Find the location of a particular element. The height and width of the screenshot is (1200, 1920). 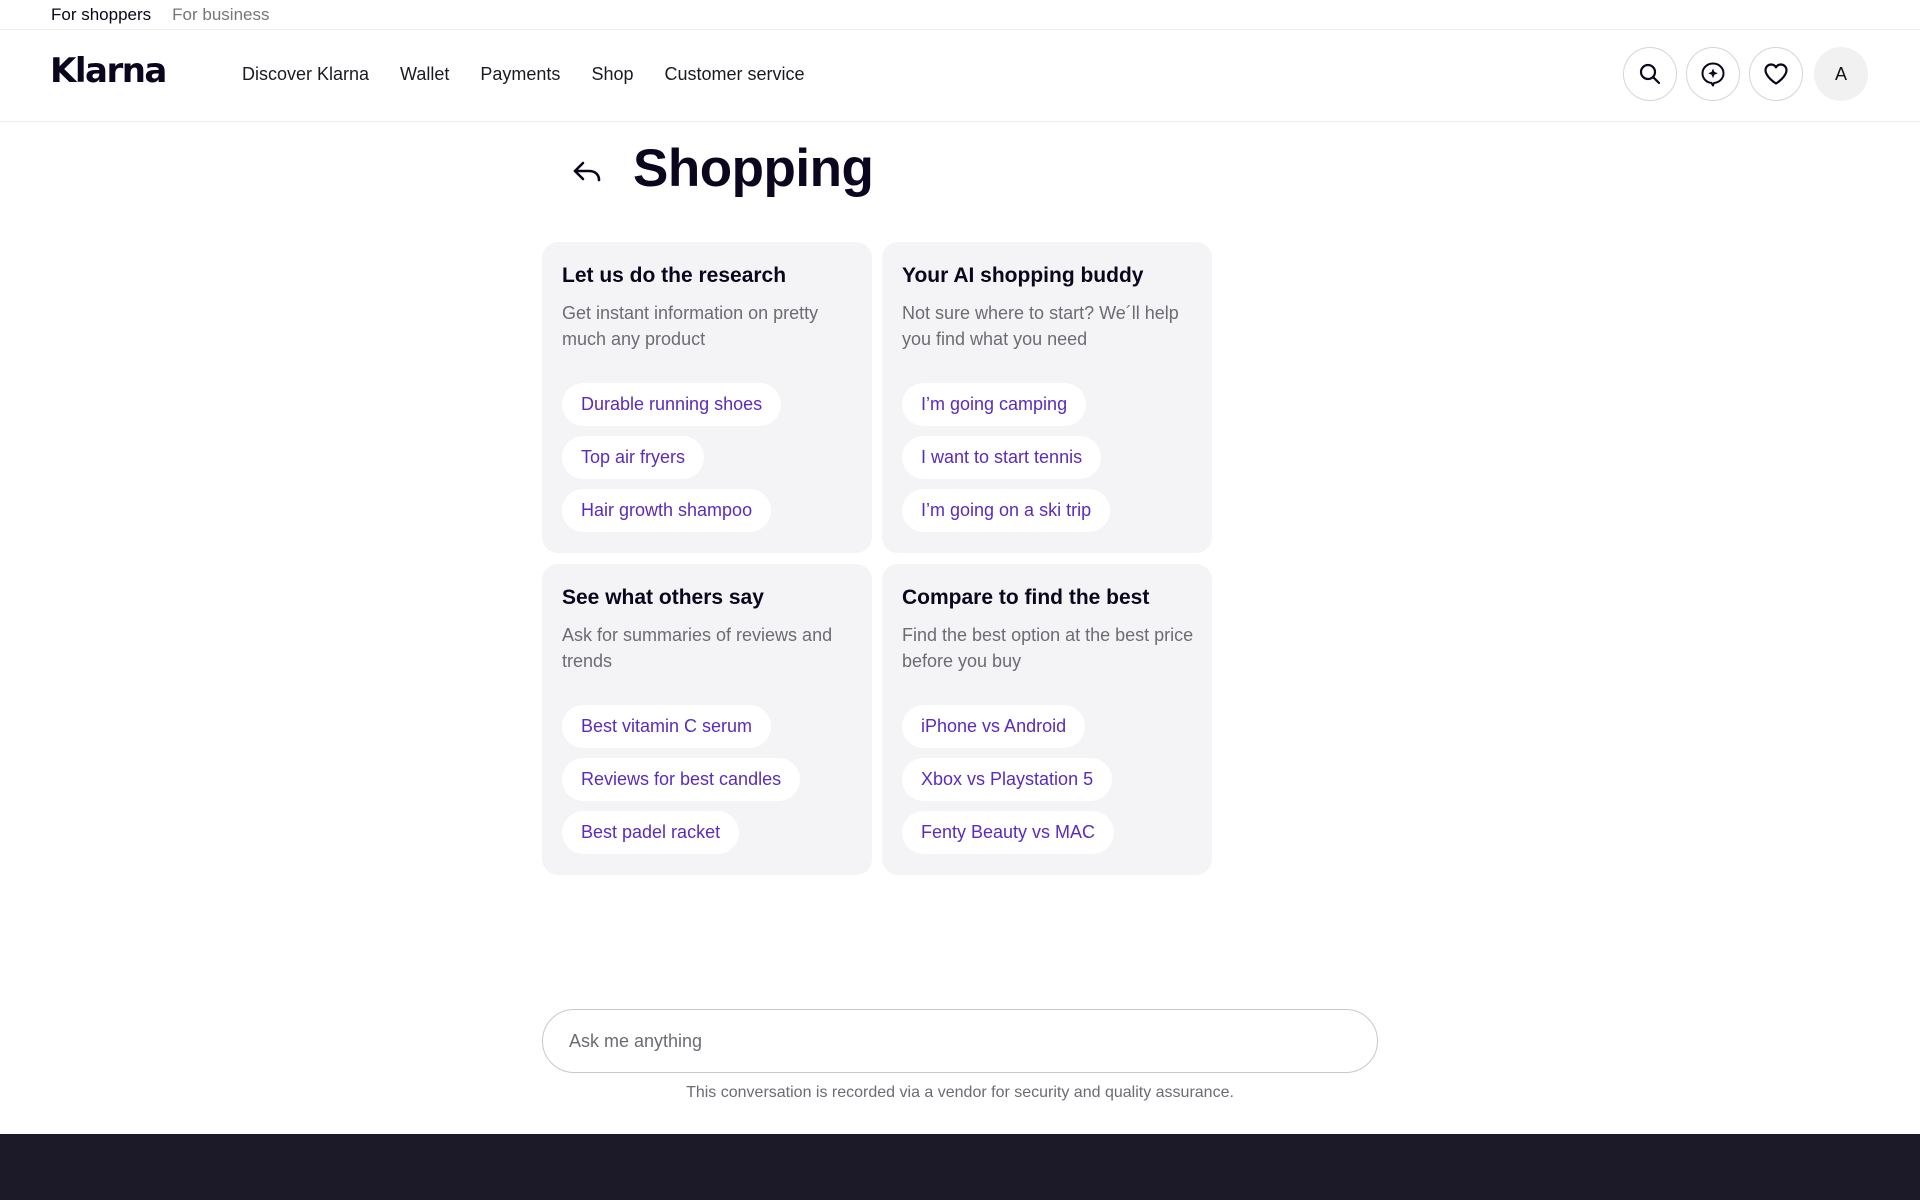

nav-payments: Payments is located at coordinates (520, 74).